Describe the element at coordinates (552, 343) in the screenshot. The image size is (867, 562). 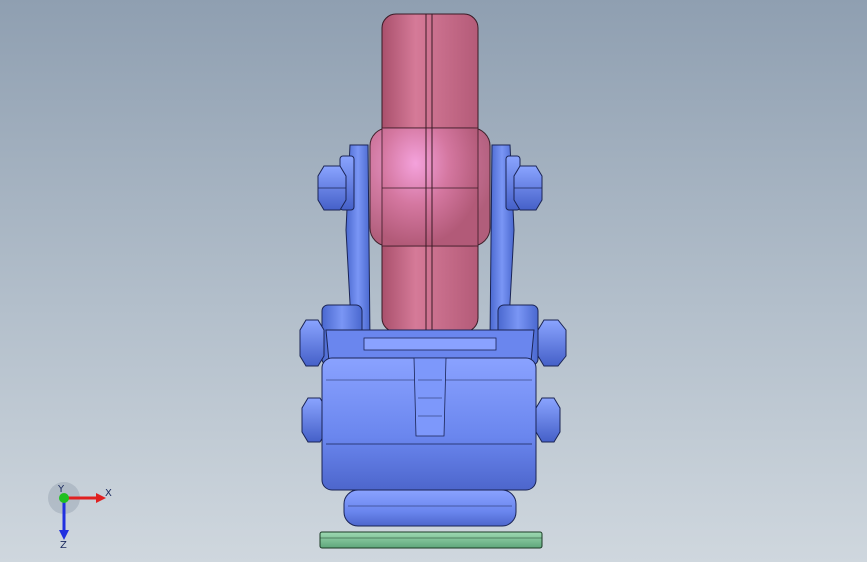
I see `bracket-bolt-right-upper` at that location.